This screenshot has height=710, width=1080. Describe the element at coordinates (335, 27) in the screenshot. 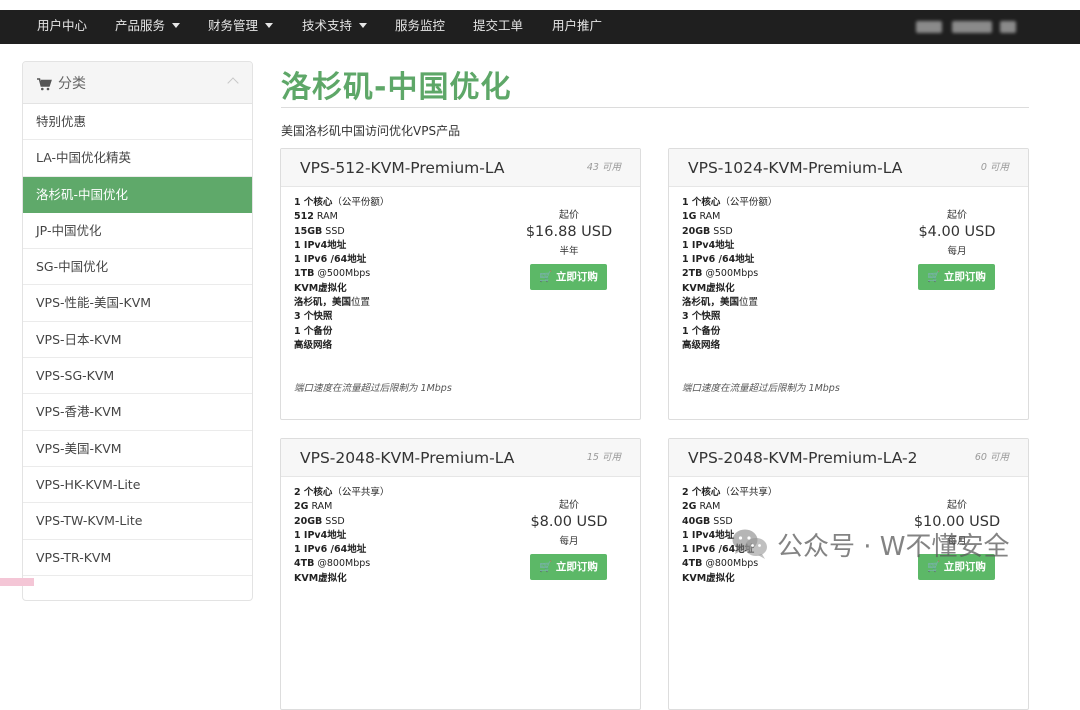

I see `nav-support: 技术支持` at that location.